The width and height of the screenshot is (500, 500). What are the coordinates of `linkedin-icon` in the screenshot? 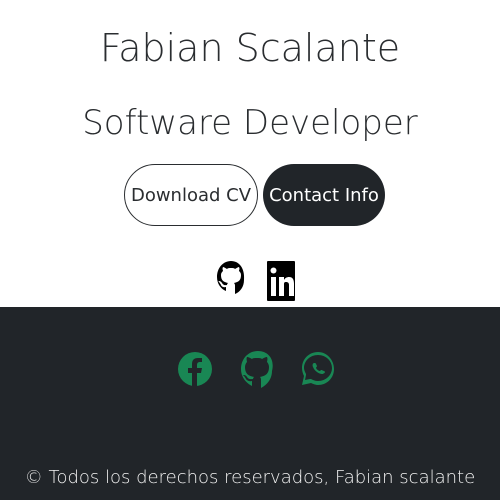 It's located at (281, 282).